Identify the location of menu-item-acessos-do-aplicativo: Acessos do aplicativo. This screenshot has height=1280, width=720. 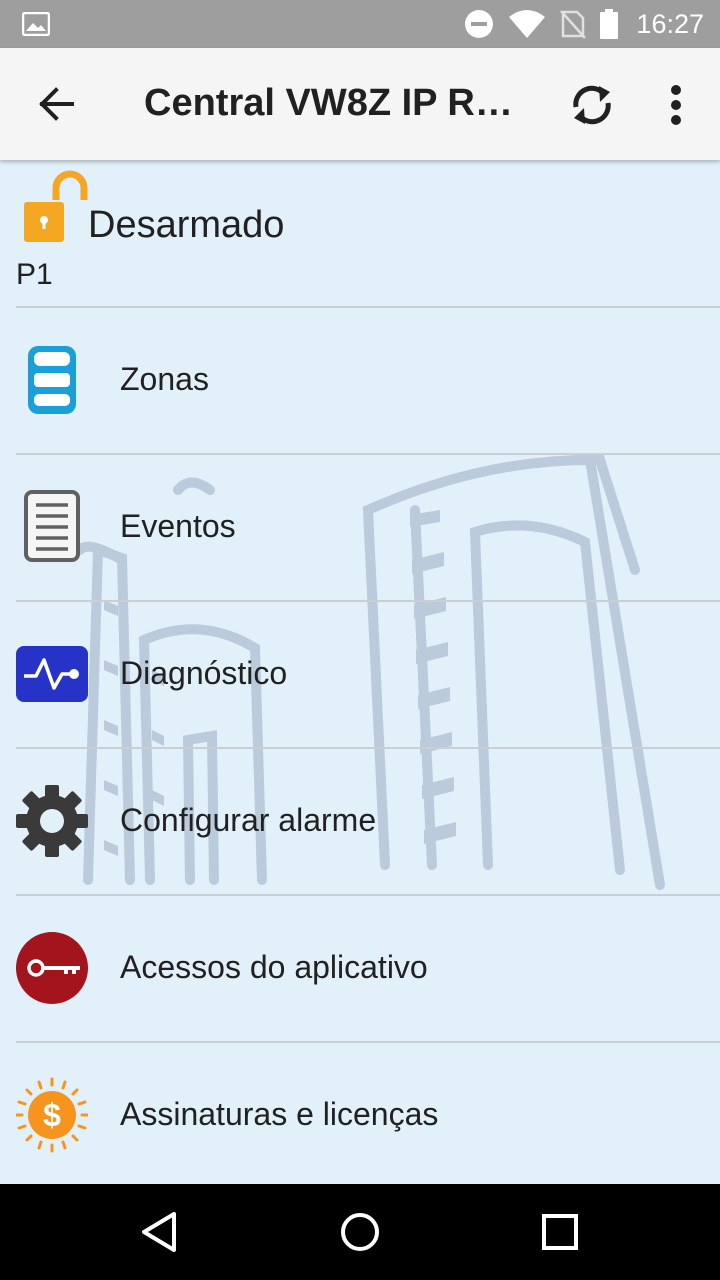
(368, 967).